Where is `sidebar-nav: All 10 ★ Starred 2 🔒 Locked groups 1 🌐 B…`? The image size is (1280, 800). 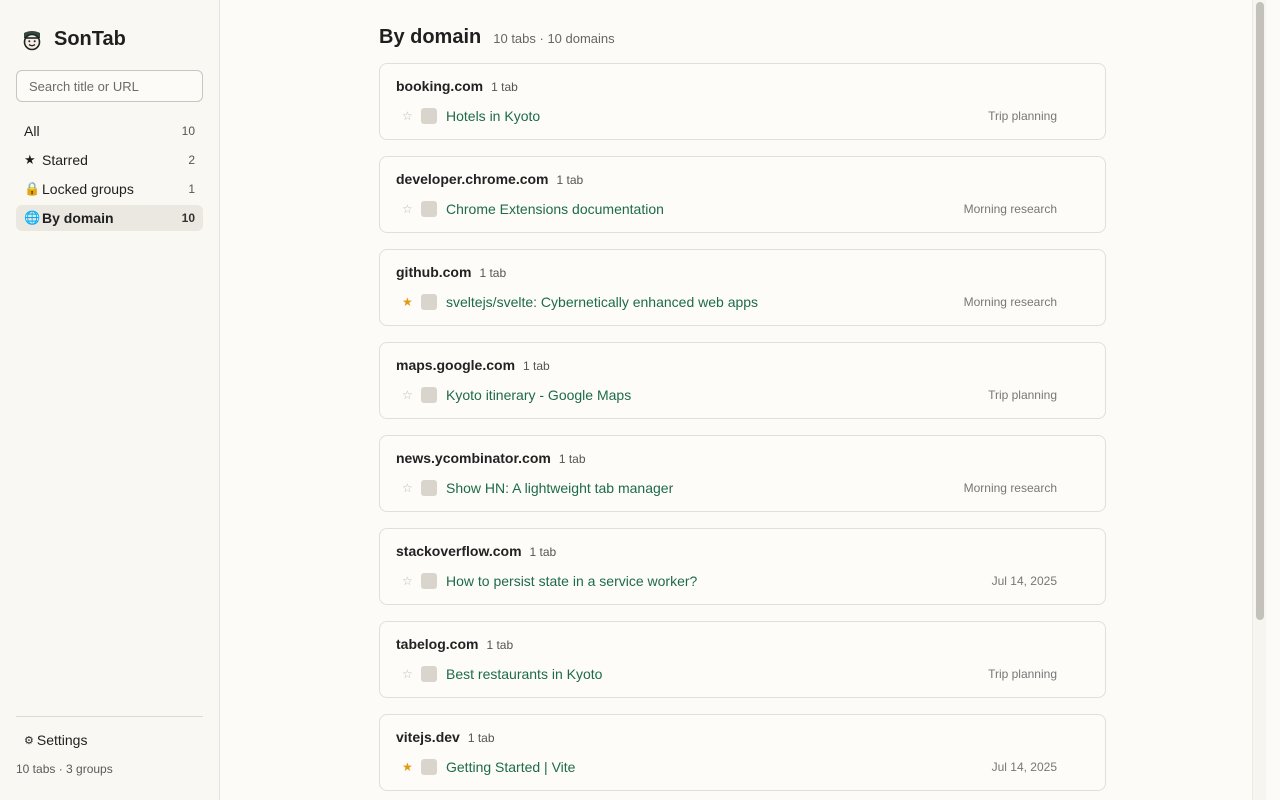 sidebar-nav: All 10 ★ Starred 2 🔒 Locked groups 1 🌐 B… is located at coordinates (109, 176).